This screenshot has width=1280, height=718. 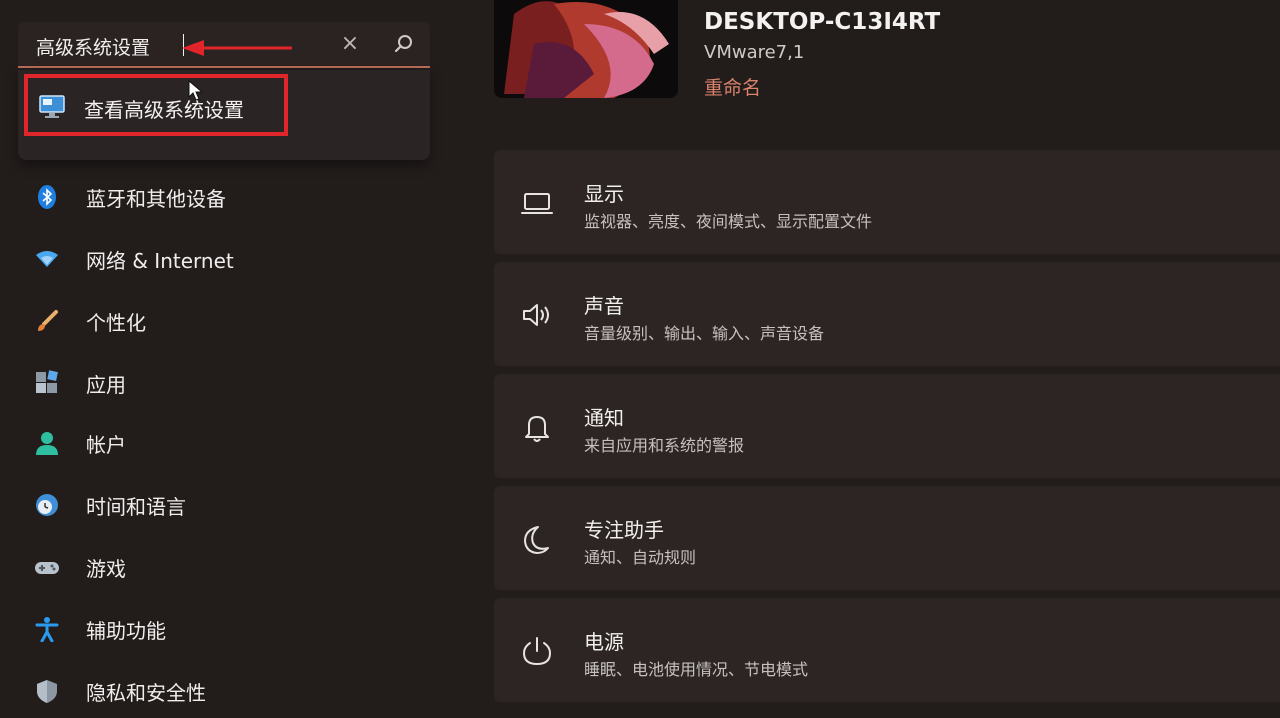 I want to click on monitor-settings-icon, so click(x=52, y=107).